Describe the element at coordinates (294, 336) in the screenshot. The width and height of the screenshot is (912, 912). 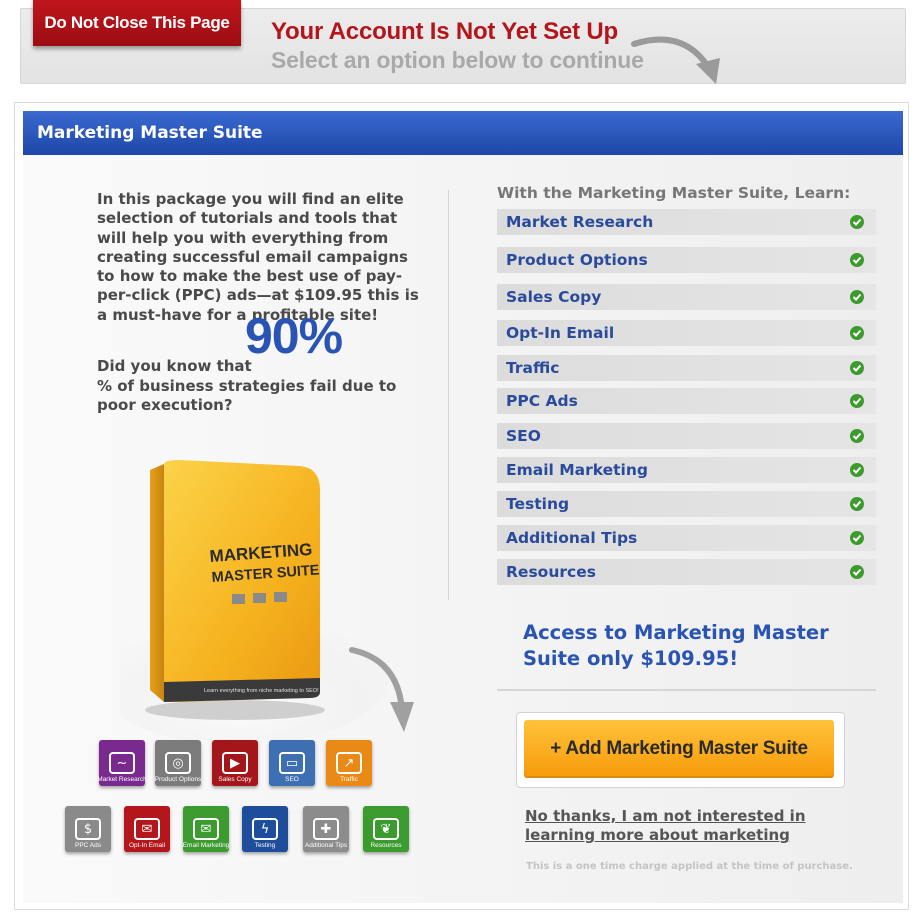
I see `statistic-value: 90%` at that location.